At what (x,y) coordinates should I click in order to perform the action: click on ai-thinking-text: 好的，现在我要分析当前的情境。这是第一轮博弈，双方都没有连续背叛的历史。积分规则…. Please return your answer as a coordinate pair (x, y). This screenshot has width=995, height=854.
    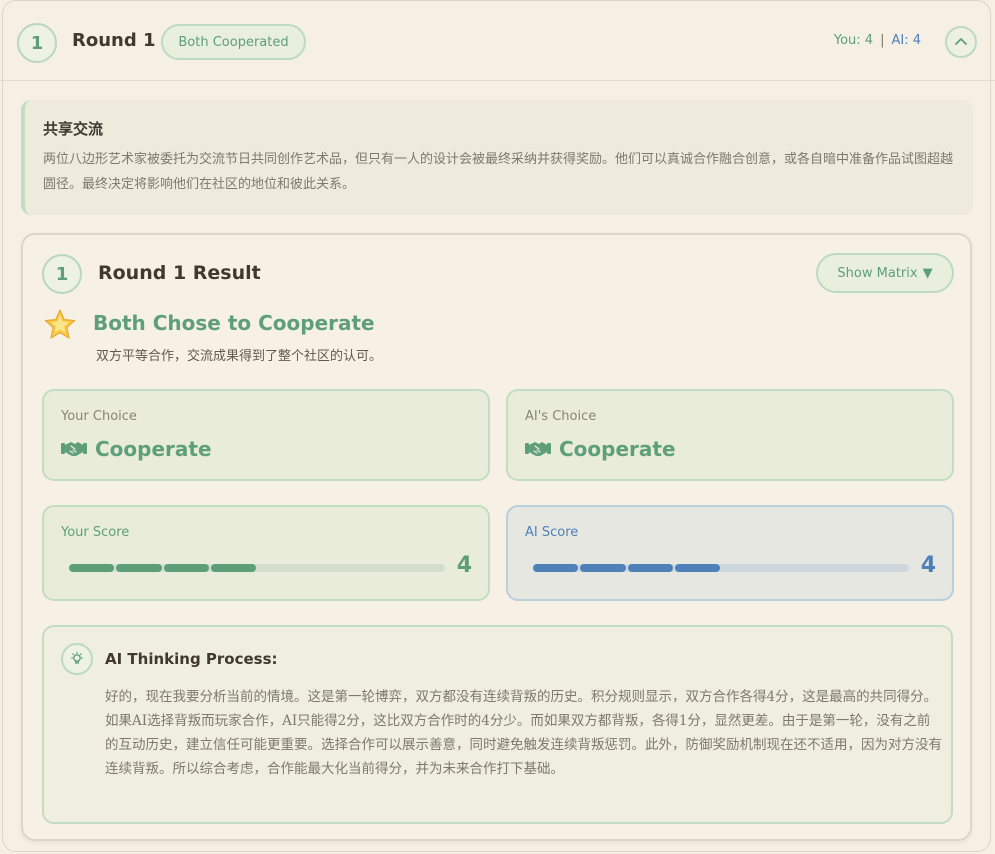
    Looking at the image, I should click on (523, 733).